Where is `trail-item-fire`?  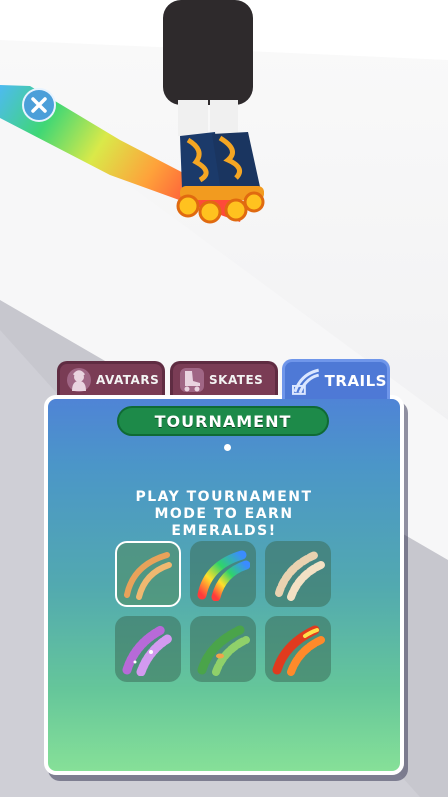
trail-item-fire is located at coordinates (298, 649).